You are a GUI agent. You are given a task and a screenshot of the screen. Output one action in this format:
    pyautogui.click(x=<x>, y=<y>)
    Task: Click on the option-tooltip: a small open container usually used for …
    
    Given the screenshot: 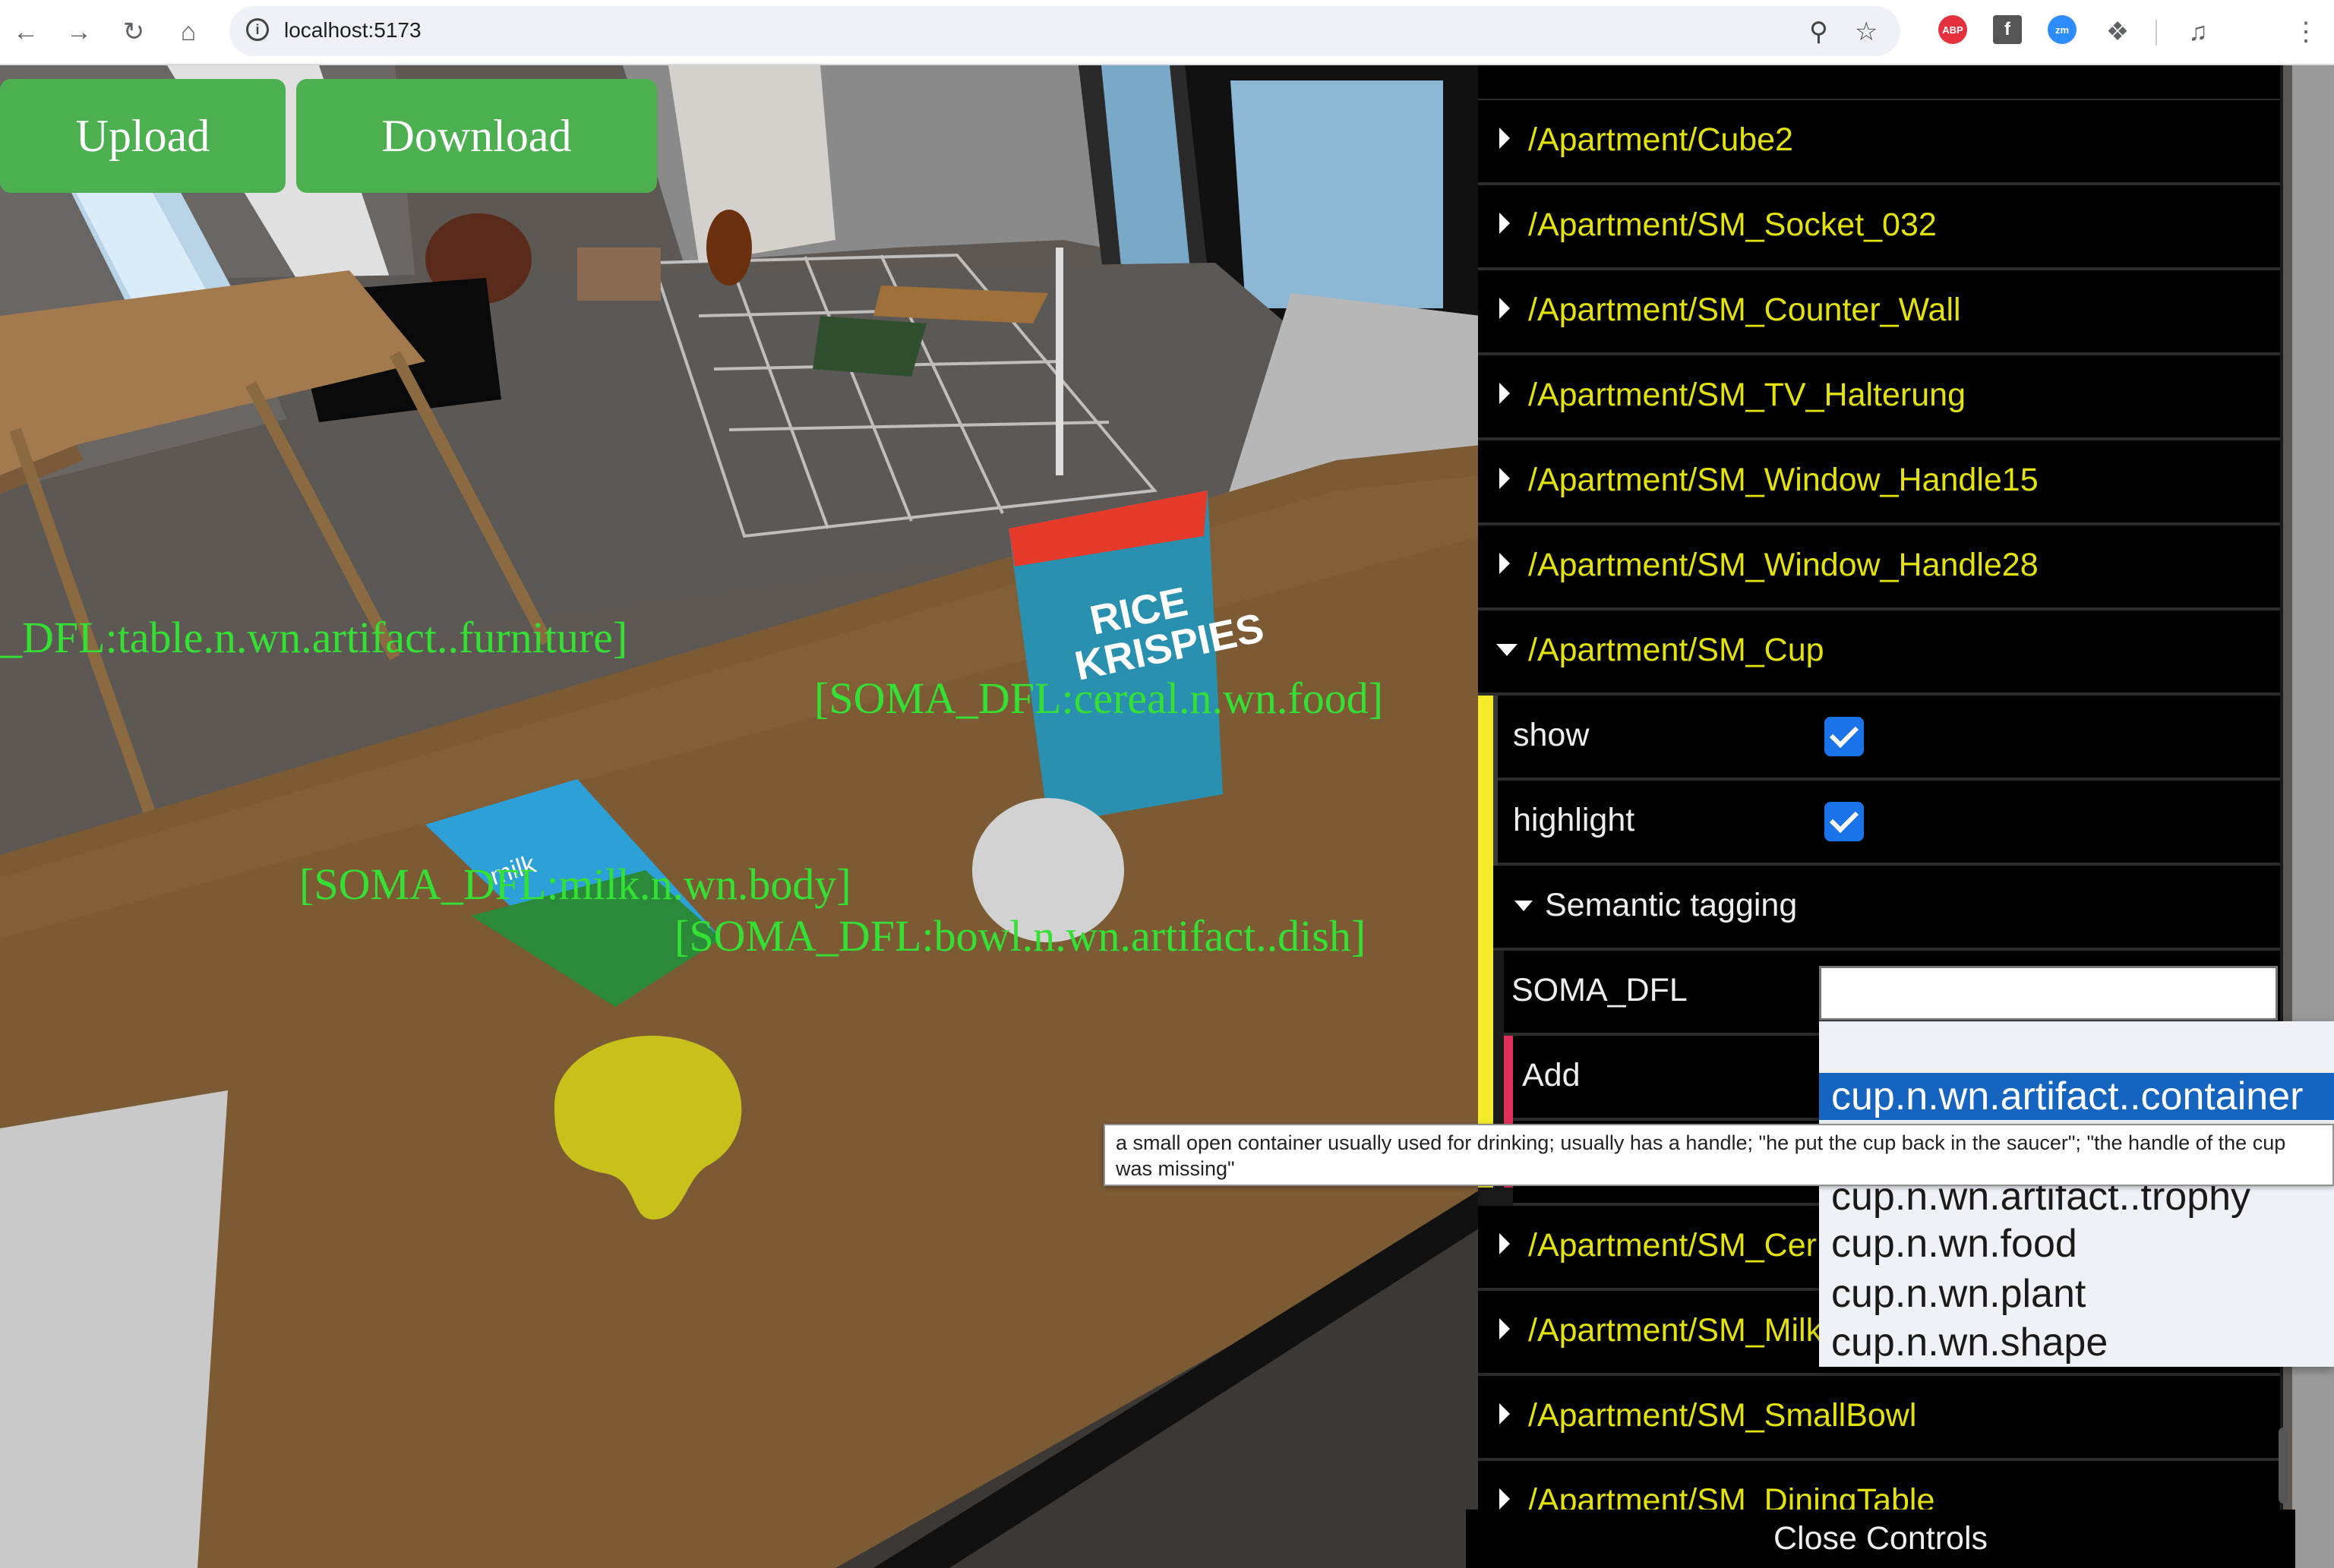 What is the action you would take?
    pyautogui.click(x=1719, y=1155)
    